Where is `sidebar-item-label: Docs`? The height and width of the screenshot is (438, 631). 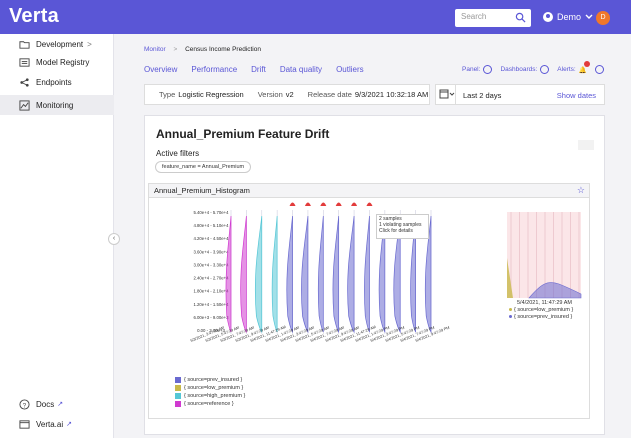 sidebar-item-label: Docs is located at coordinates (45, 404).